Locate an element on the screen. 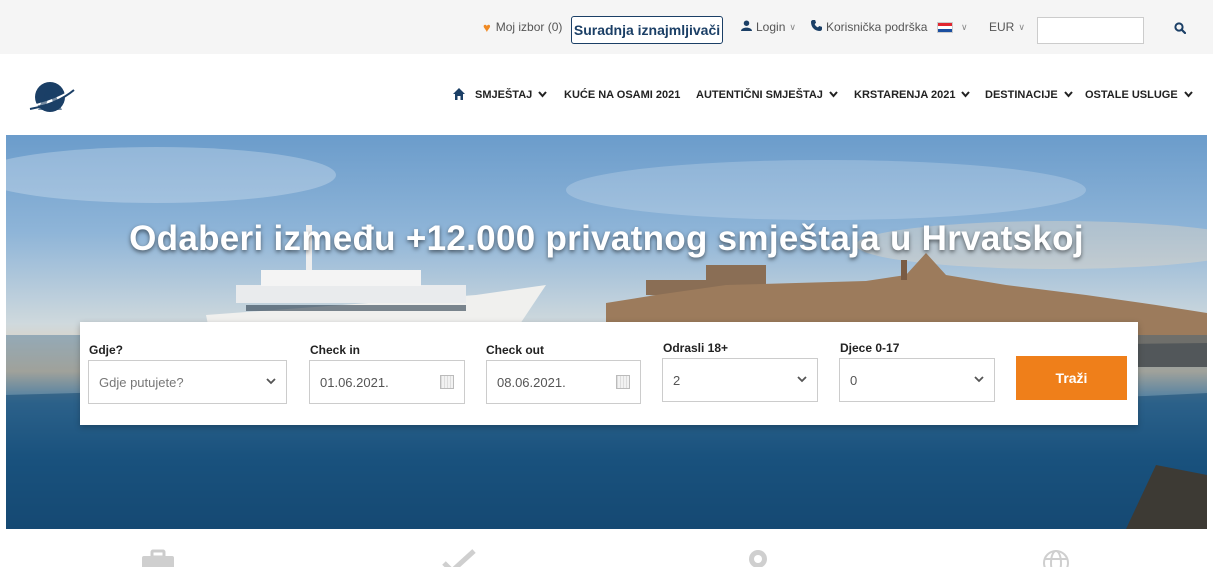 The width and height of the screenshot is (1213, 567). search-icon is located at coordinates (1180, 28).